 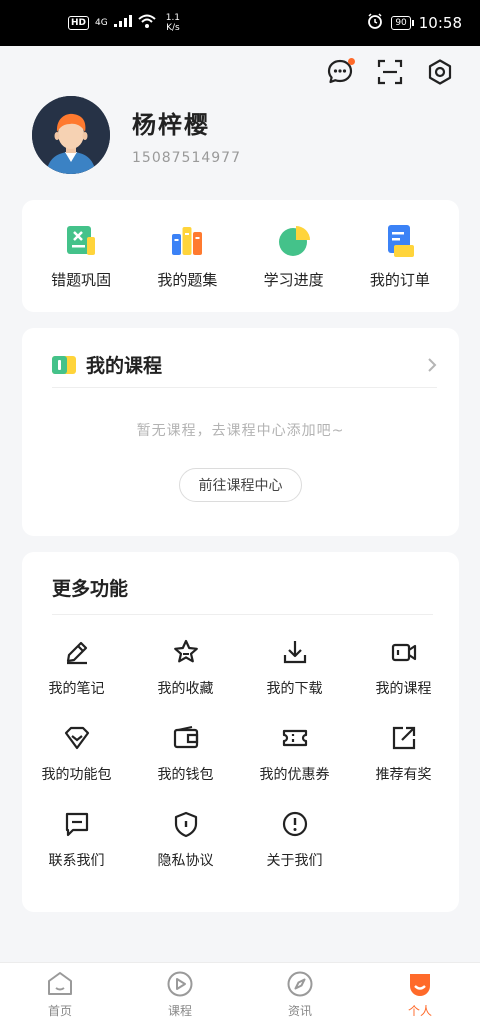 What do you see at coordinates (76, 824) in the screenshot?
I see `message-icon` at bounding box center [76, 824].